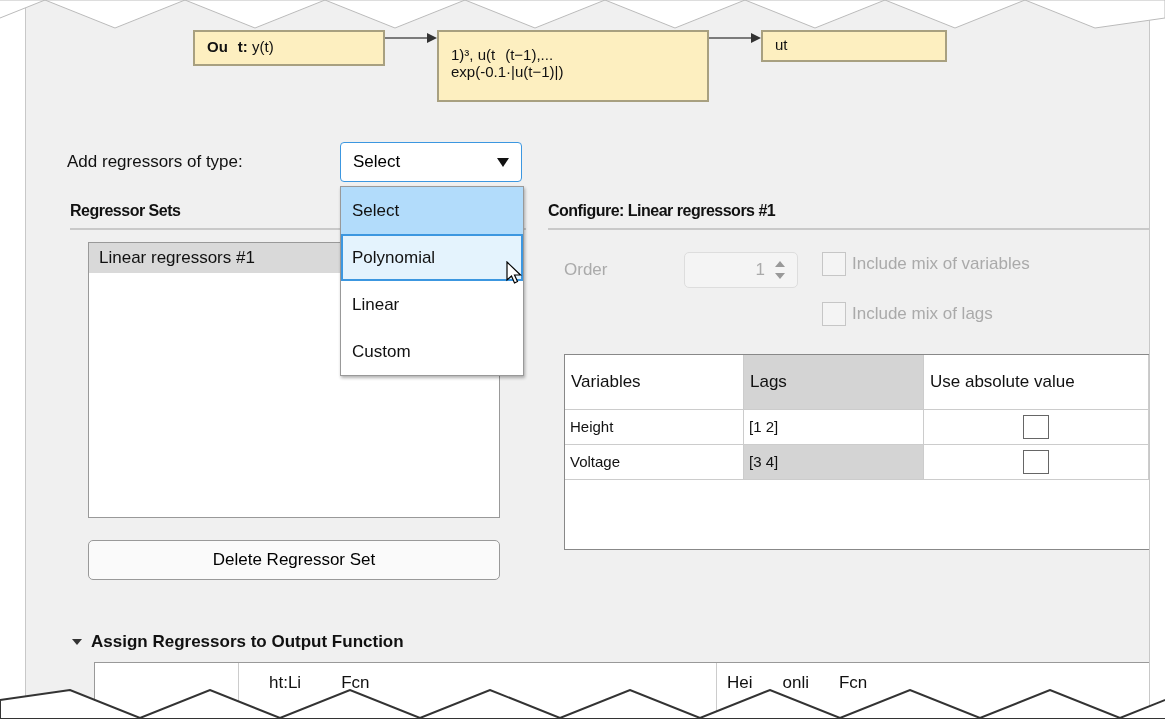 This screenshot has width=1165, height=719. What do you see at coordinates (780, 270) in the screenshot?
I see `up-down-arrows-icon` at bounding box center [780, 270].